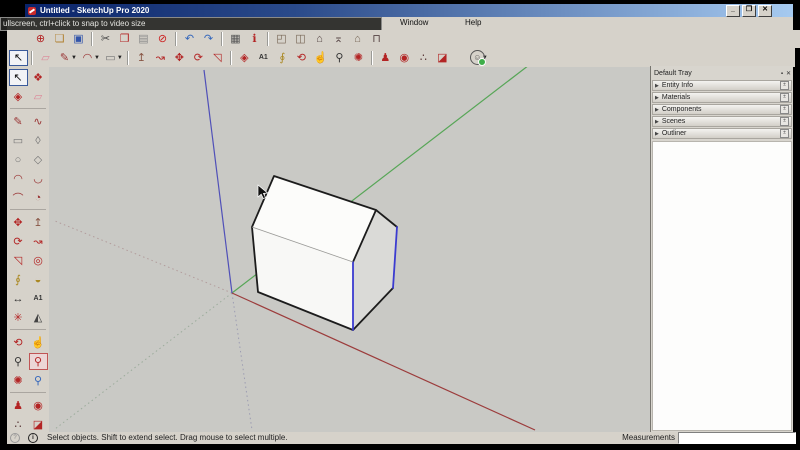 The height and width of the screenshot is (450, 800). I want to click on tray-section-scenes: ▶ Scenes ±, so click(722, 121).